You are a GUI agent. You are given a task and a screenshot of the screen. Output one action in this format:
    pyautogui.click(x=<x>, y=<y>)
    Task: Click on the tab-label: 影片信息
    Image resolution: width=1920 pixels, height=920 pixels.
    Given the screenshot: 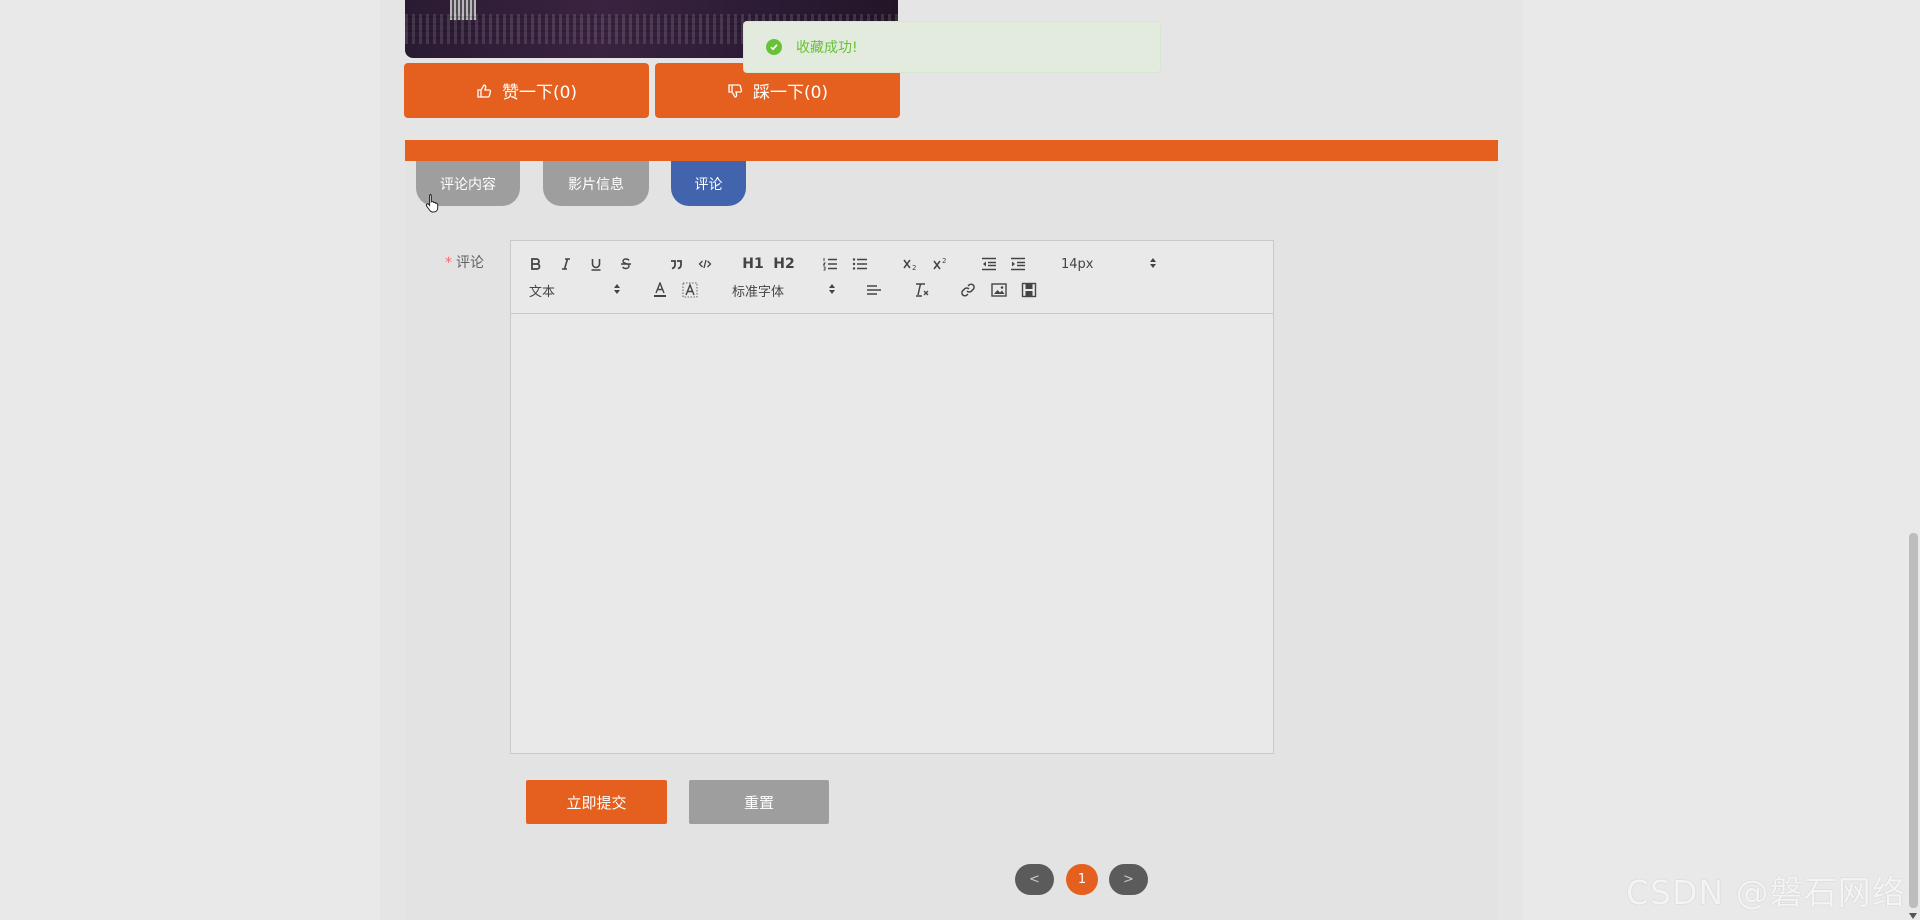 What is the action you would take?
    pyautogui.click(x=596, y=184)
    